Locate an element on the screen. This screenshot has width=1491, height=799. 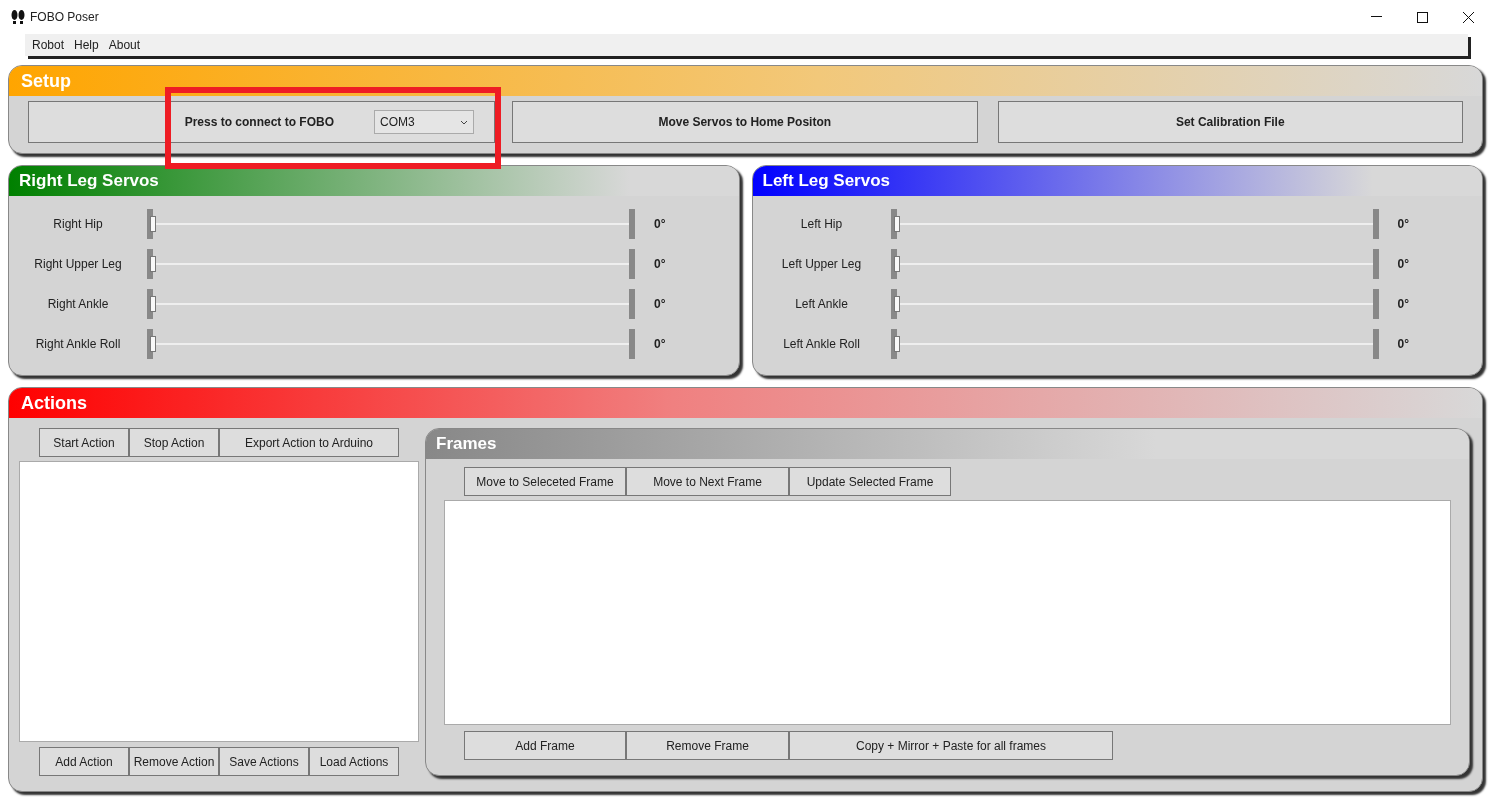
connect-button: Press to connect to FOBO COM3 is located at coordinates (261, 122).